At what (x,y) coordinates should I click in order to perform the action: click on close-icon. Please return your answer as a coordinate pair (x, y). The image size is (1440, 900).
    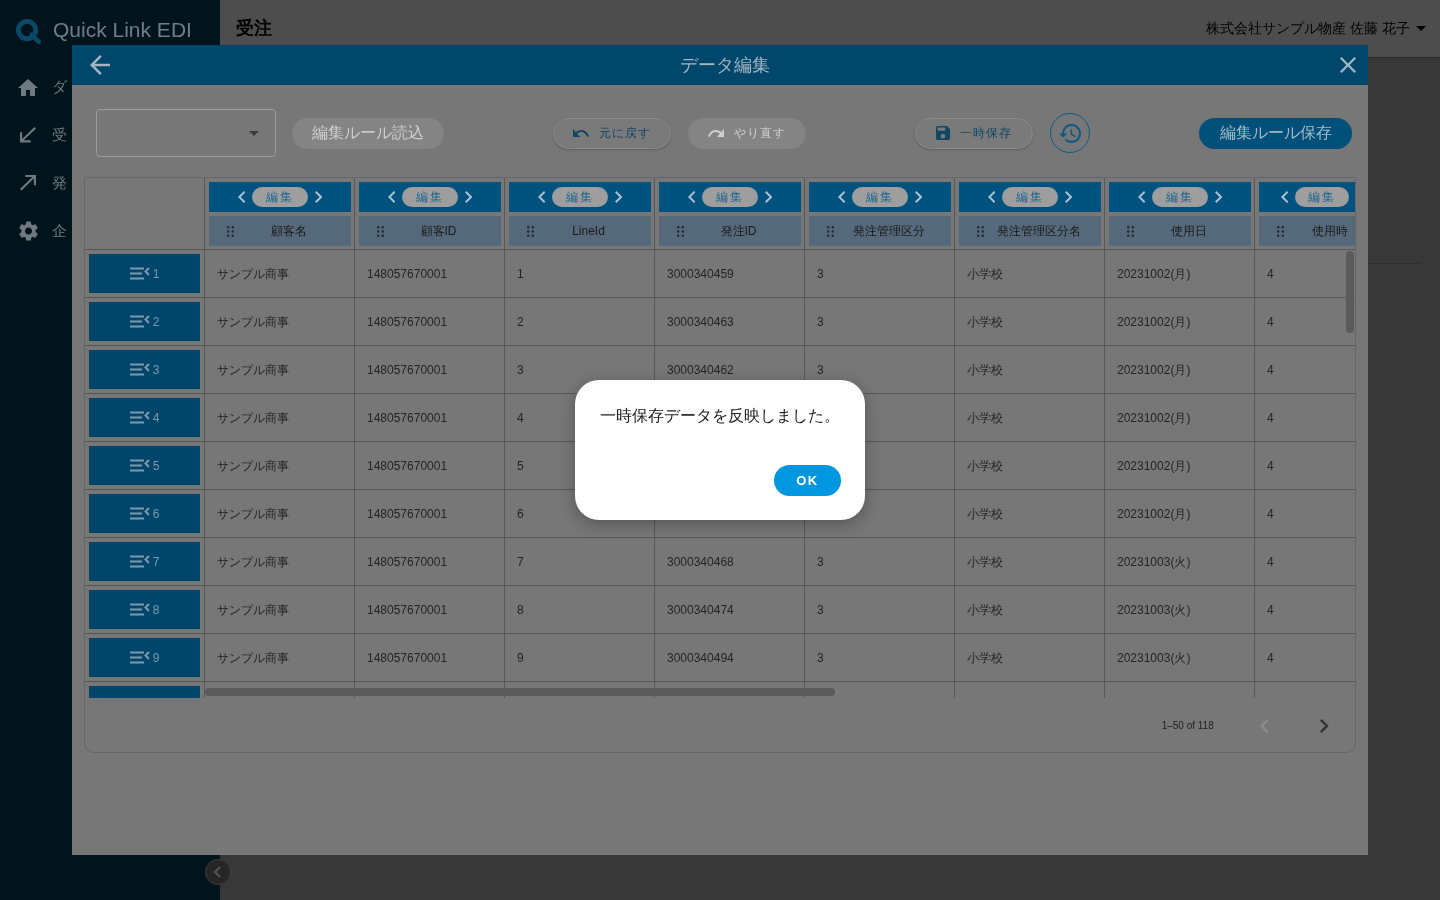
    Looking at the image, I should click on (1348, 65).